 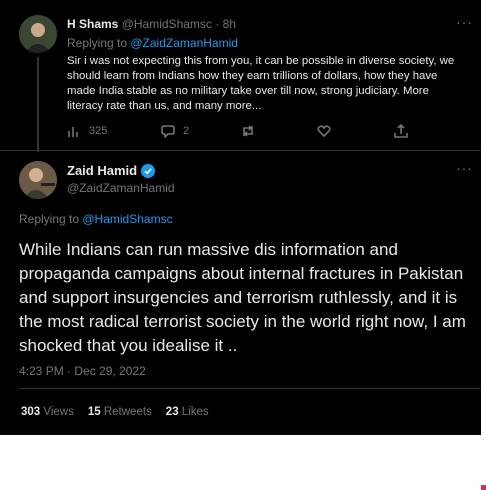 I want to click on main-replying-to-handle-link: @HamidShamsc, so click(x=127, y=219).